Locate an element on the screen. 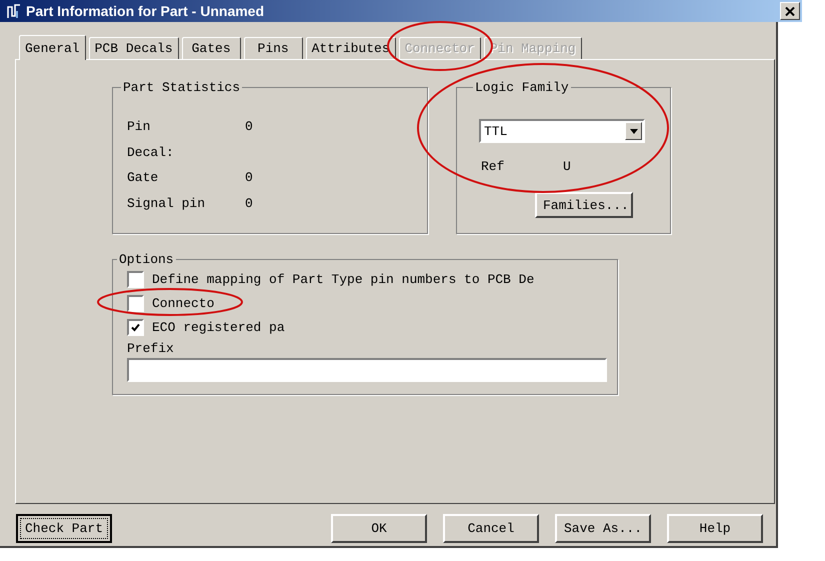 Image resolution: width=825 pixels, height=561 pixels. dialog-button: Cancel is located at coordinates (491, 528).